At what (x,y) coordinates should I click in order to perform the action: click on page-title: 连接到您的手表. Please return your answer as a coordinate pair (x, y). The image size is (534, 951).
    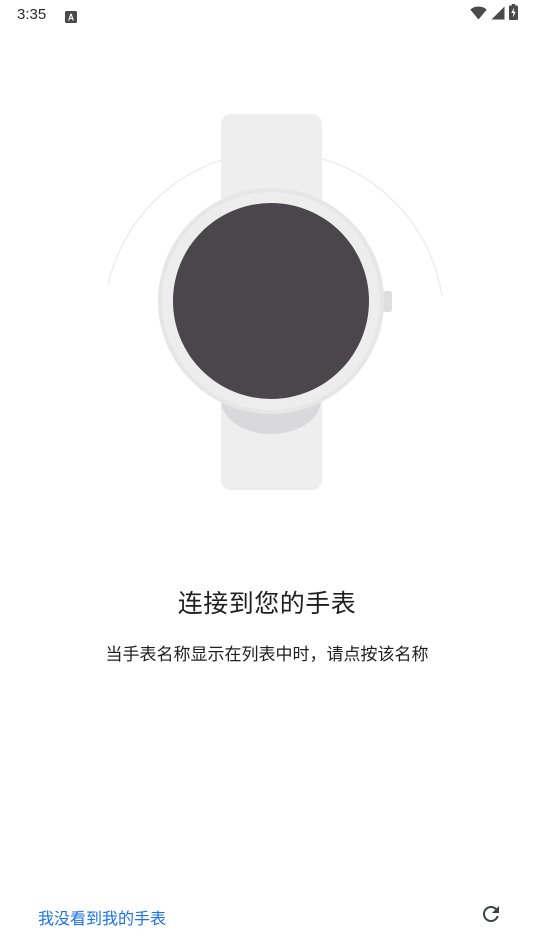
    Looking at the image, I should click on (267, 603).